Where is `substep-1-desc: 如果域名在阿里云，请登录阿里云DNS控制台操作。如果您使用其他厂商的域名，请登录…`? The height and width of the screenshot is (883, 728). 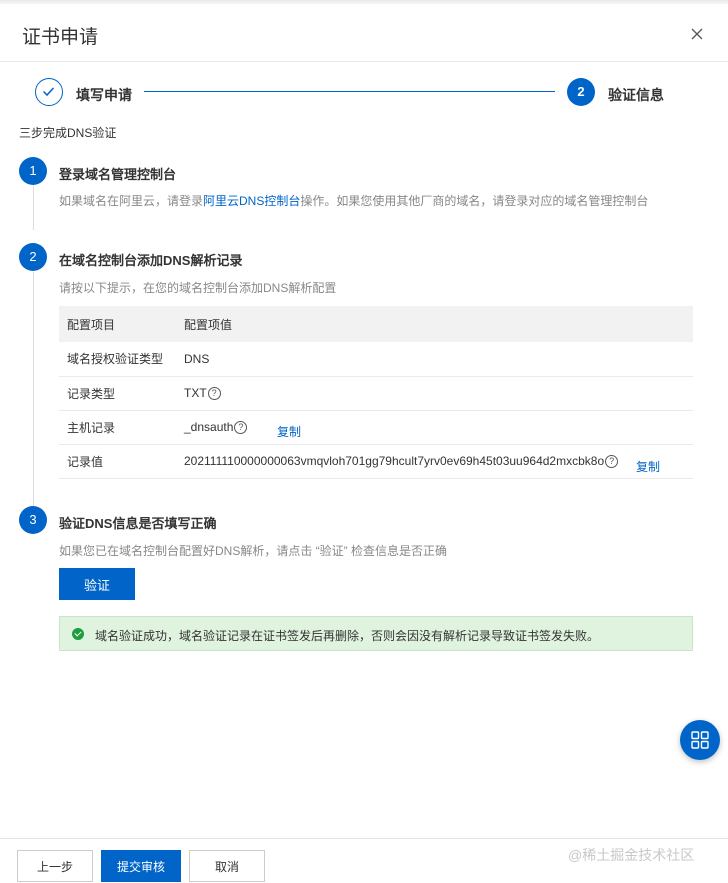 substep-1-desc: 如果域名在阿里云，请登录阿里云DNS控制台操作。如果您使用其他厂商的域名，请登录… is located at coordinates (353, 200).